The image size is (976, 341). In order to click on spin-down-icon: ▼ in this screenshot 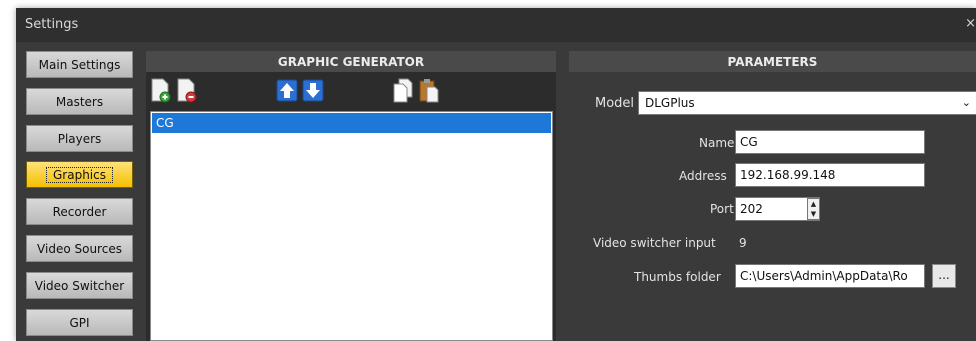, I will do `click(813, 214)`.